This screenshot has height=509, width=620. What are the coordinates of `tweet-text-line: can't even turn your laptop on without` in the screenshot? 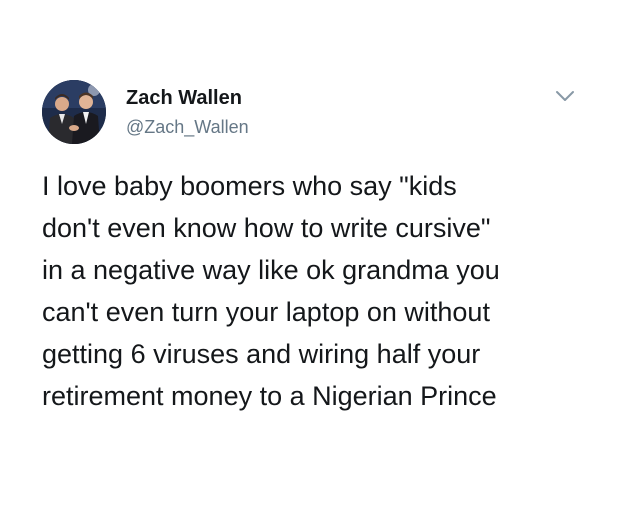 It's located at (266, 312).